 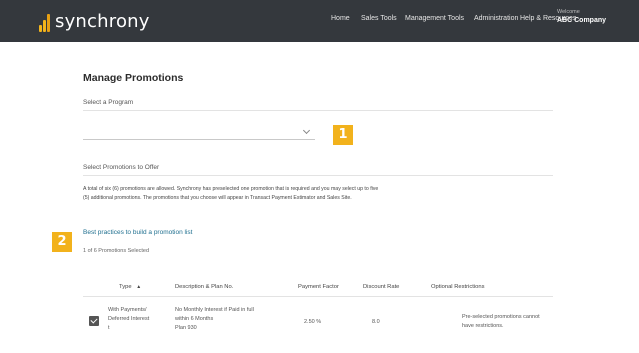 I want to click on nav-home: Home, so click(x=340, y=21).